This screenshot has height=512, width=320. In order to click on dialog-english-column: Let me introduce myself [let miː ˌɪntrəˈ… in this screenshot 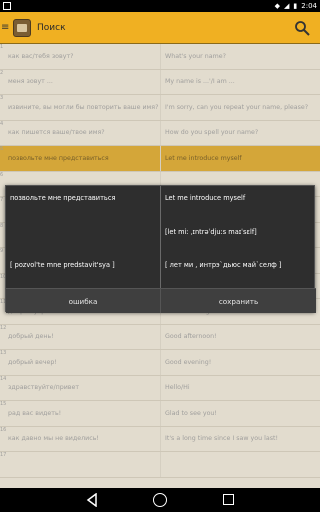, I will do `click(238, 237)`.